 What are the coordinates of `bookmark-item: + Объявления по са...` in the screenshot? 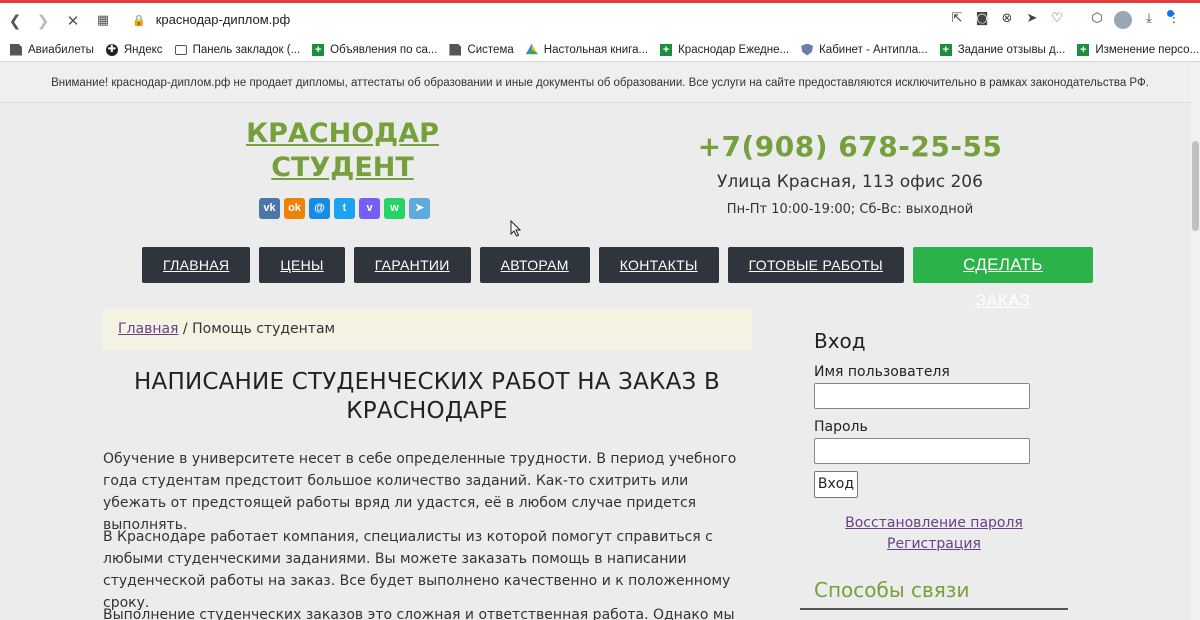 It's located at (375, 49).